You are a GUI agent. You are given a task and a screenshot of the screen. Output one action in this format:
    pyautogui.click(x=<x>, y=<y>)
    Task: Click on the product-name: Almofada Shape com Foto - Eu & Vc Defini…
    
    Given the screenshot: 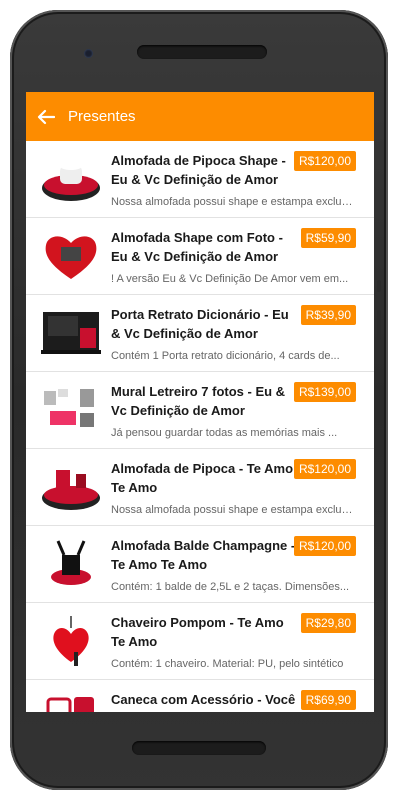 What is the action you would take?
    pyautogui.click(x=197, y=247)
    